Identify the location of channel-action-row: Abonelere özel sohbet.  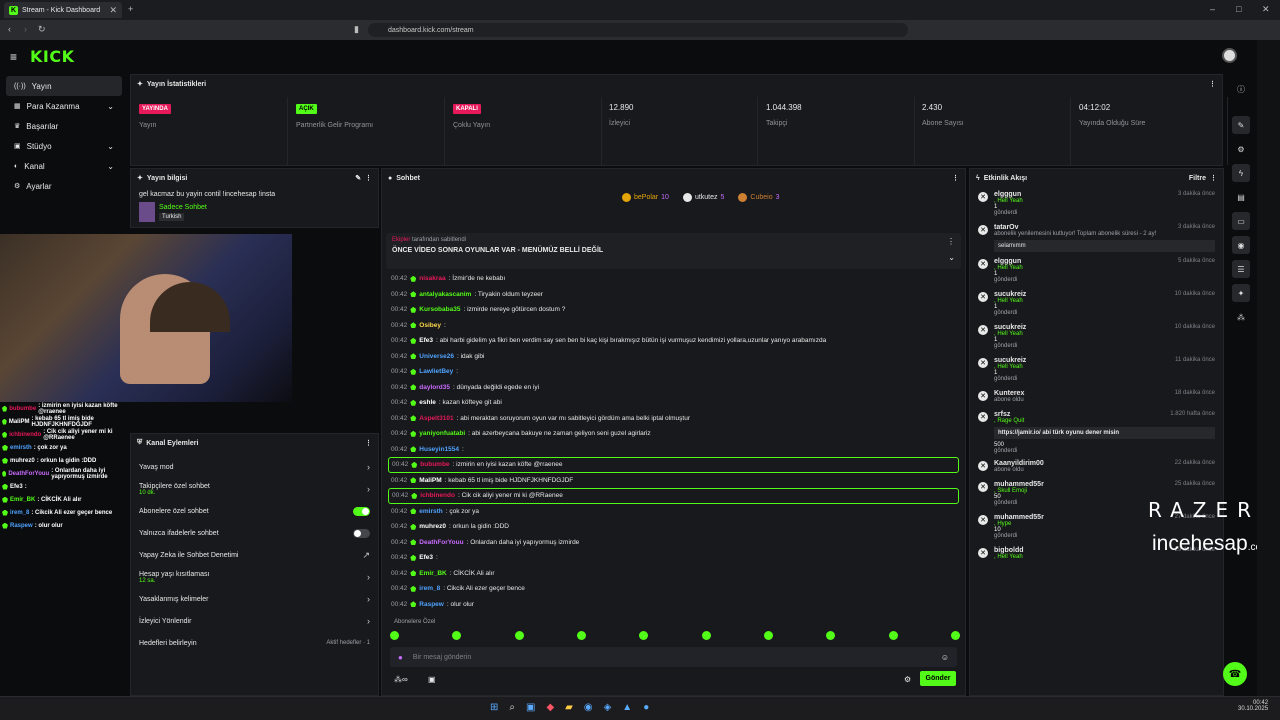
(254, 511).